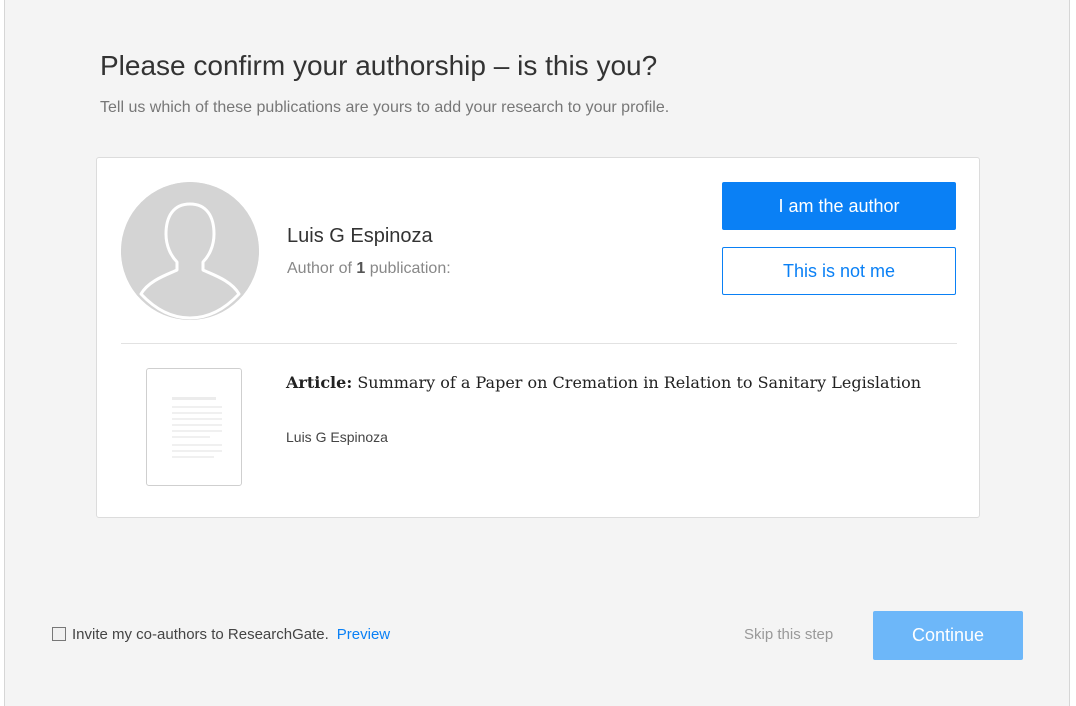  Describe the element at coordinates (194, 427) in the screenshot. I see `document-thumbnail-icon` at that location.